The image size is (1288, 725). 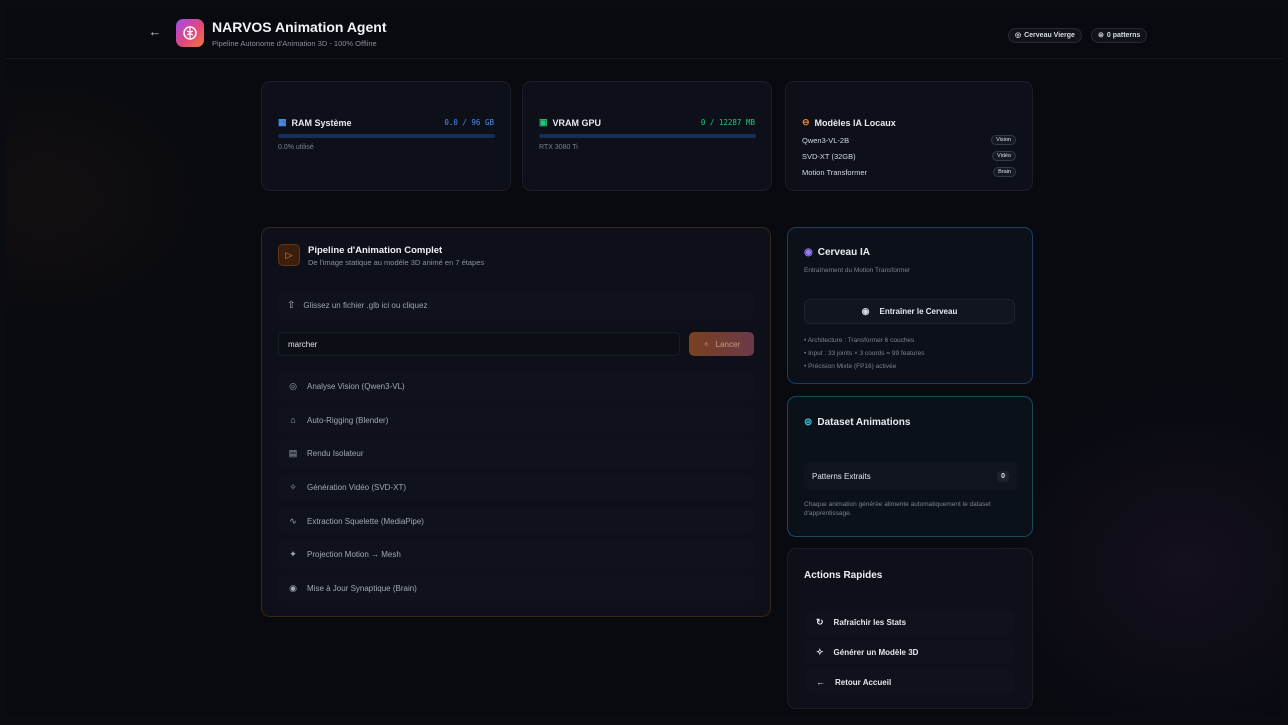 What do you see at coordinates (728, 344) in the screenshot?
I see `launch-label: Lancer` at bounding box center [728, 344].